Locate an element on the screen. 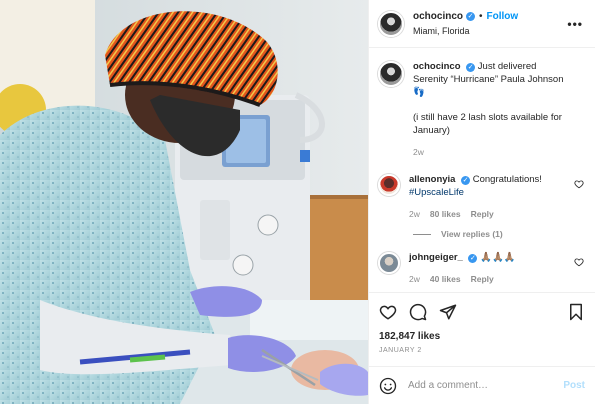  add-comment-bar: Post is located at coordinates (482, 385).